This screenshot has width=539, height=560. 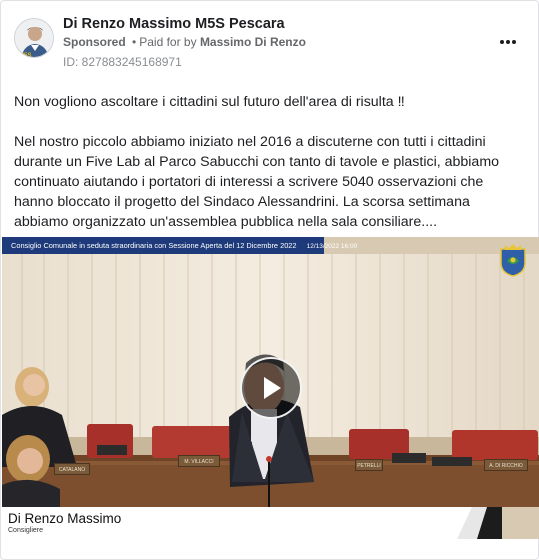 I want to click on nameplate: A. DI RICCHIO, so click(x=506, y=465).